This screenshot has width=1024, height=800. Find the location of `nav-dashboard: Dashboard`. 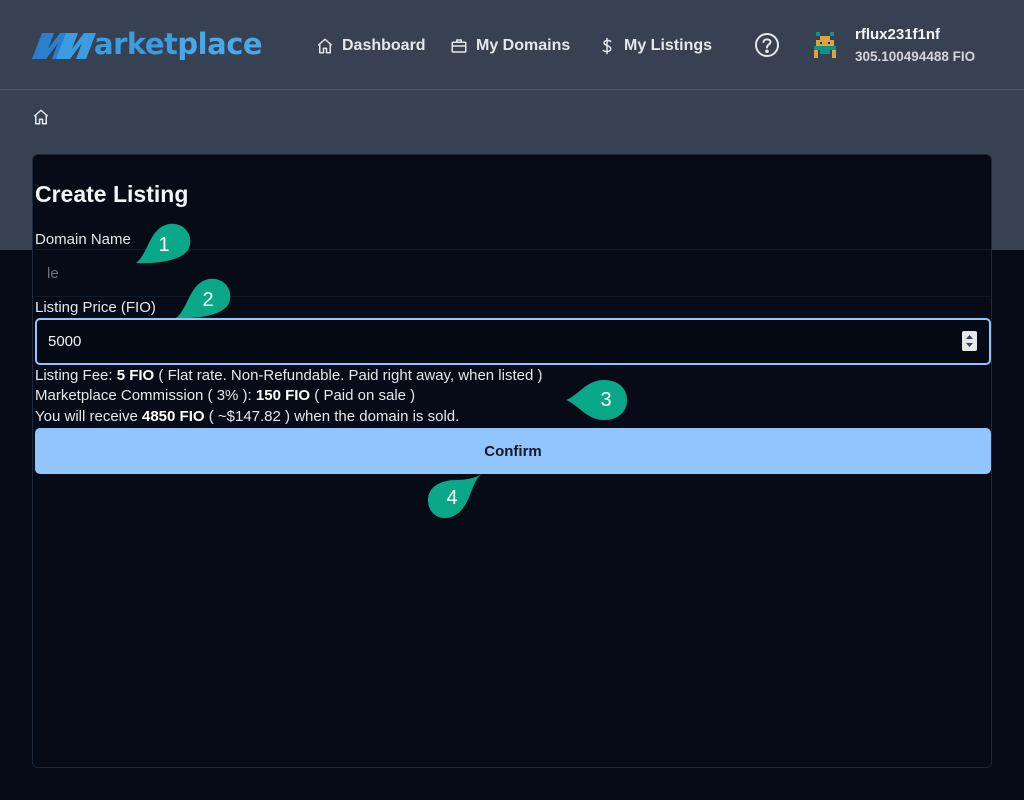

nav-dashboard: Dashboard is located at coordinates (371, 46).